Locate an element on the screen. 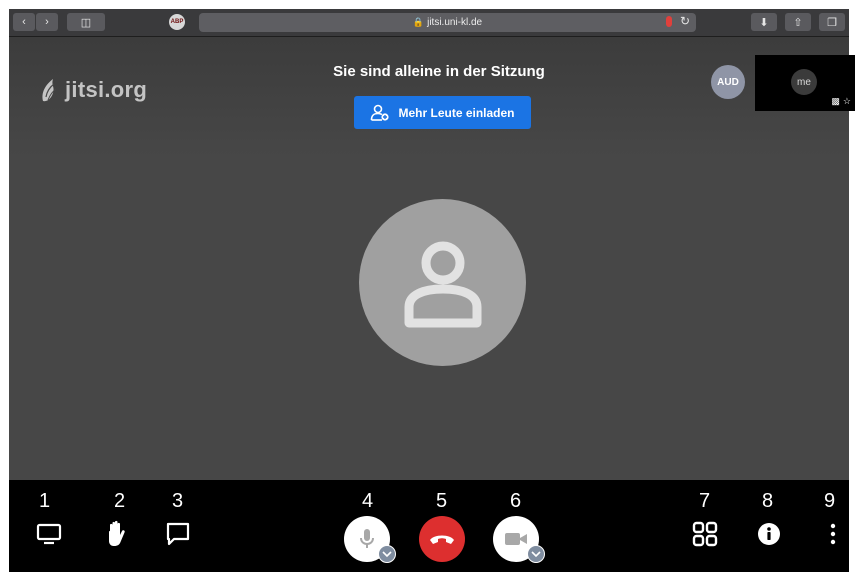 Image resolution: width=858 pixels, height=572 pixels. tile-view-icon is located at coordinates (705, 534).